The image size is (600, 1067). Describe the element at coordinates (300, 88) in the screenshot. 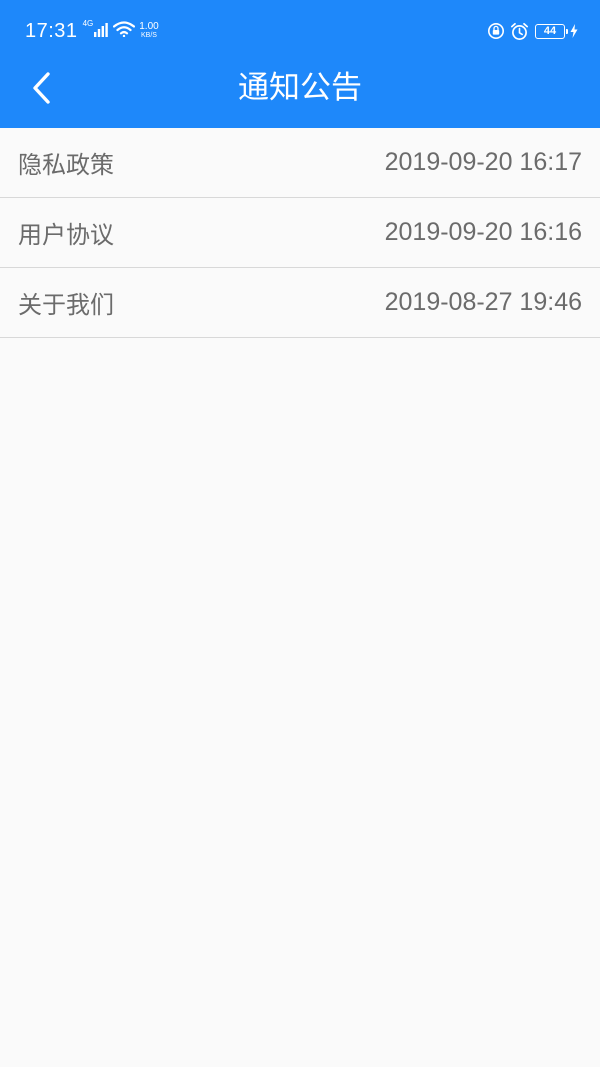

I see `page-title: 通知公告` at that location.